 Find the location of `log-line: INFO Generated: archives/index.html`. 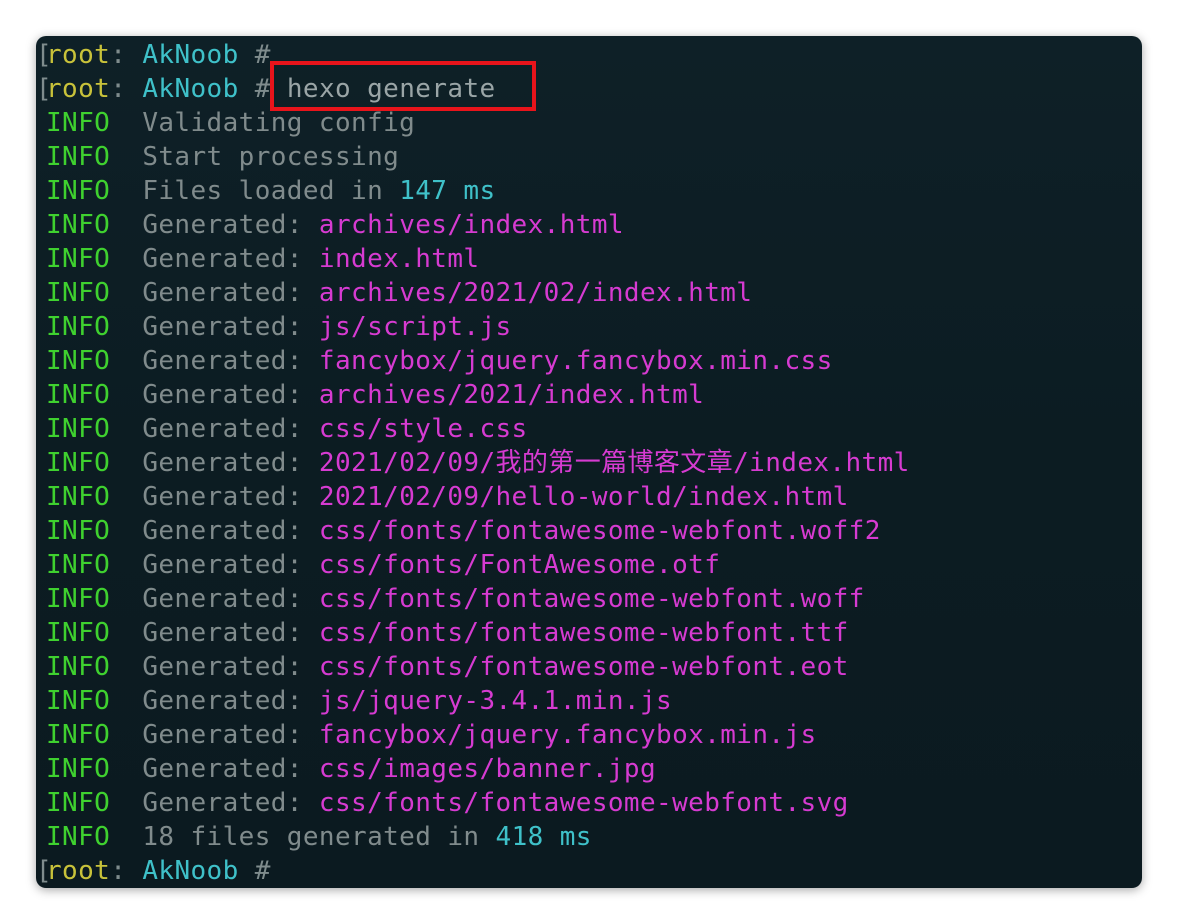

log-line: INFO Generated: archives/index.html is located at coordinates (589, 225).